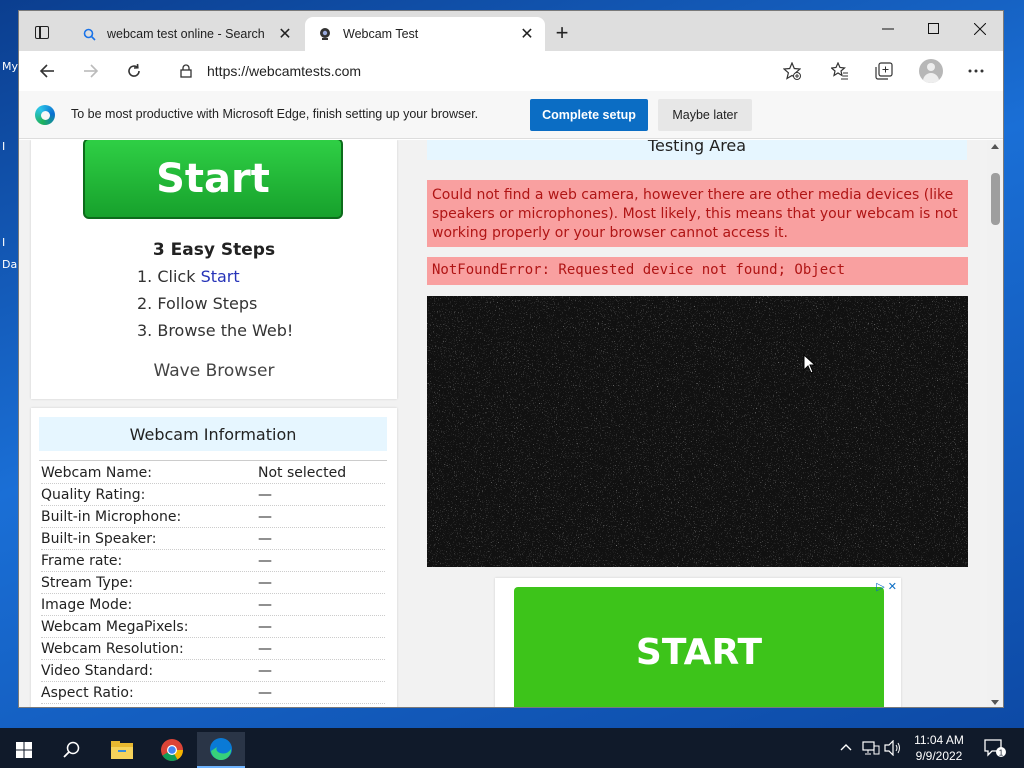 This screenshot has height=768, width=1024. I want to click on table-row: Aspect Ratio: —, so click(213, 693).